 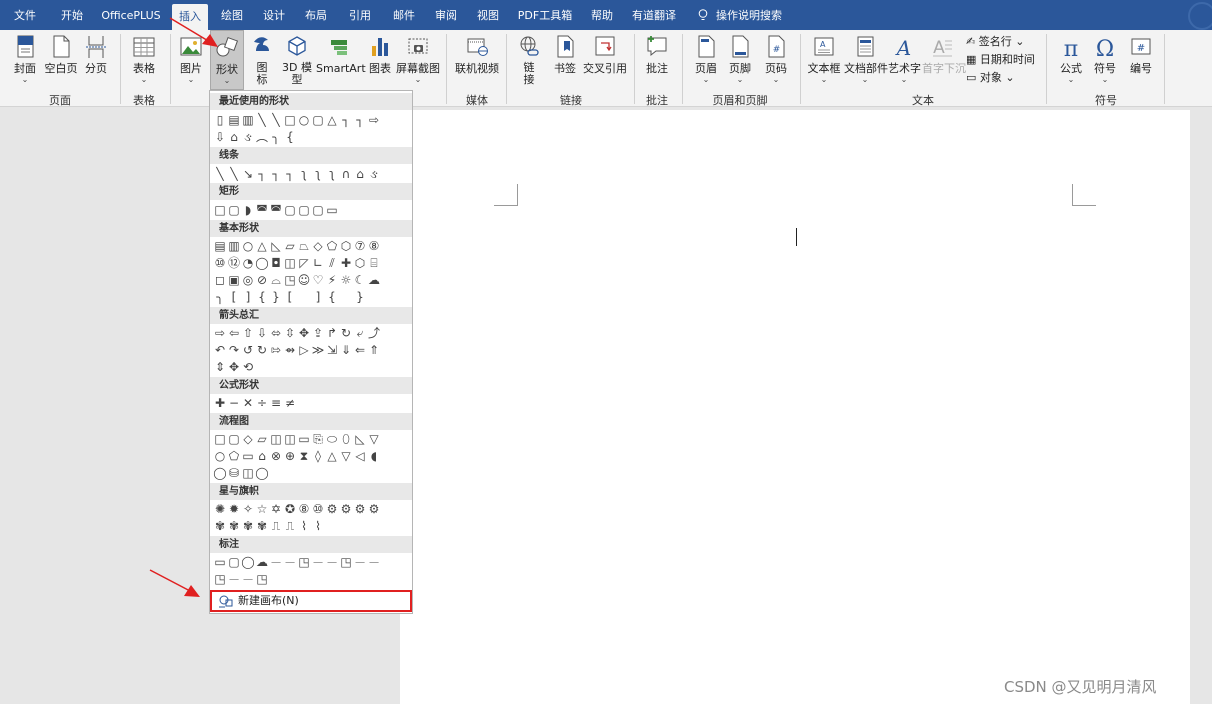 I want to click on equation-button: π 公式 ⌄, so click(x=1071, y=60).